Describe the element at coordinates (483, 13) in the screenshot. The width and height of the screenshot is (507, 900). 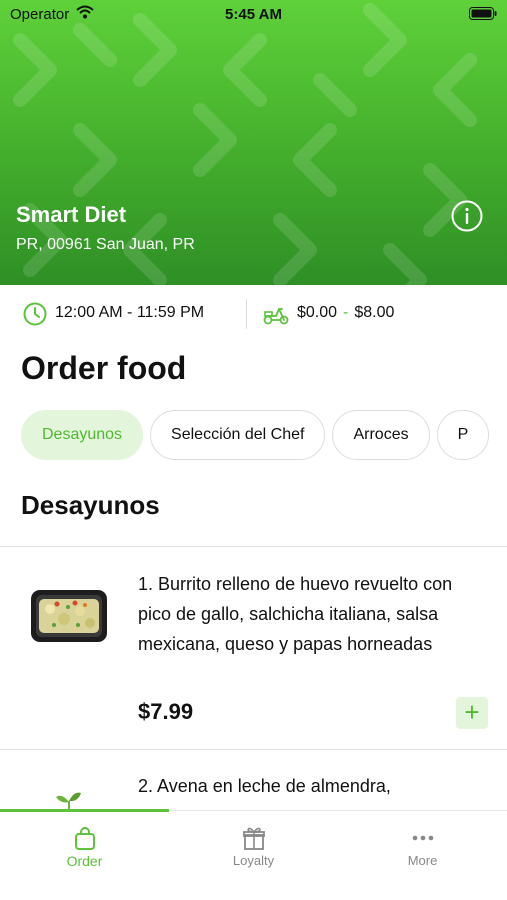
I see `battery-icon` at that location.